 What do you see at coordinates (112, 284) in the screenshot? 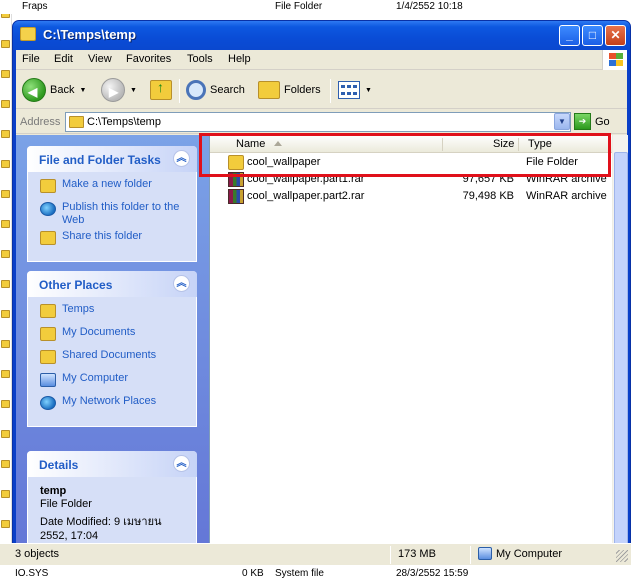
I see `panel-header: Other Places ︽` at bounding box center [112, 284].